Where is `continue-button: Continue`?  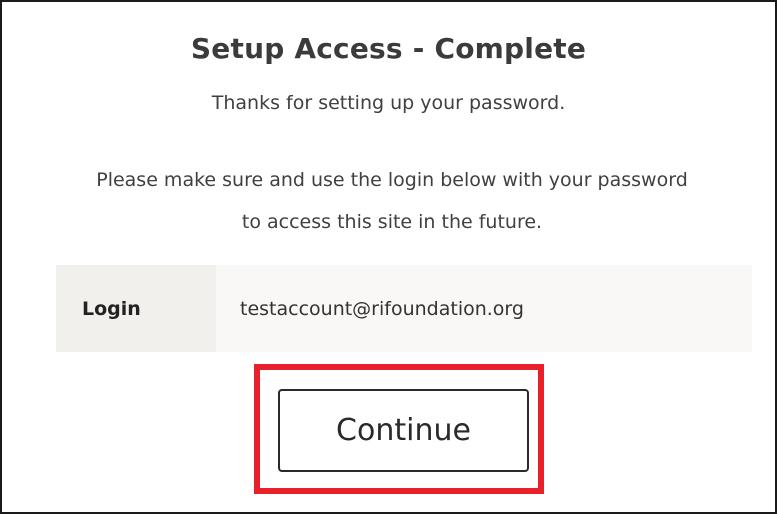 continue-button: Continue is located at coordinates (403, 430).